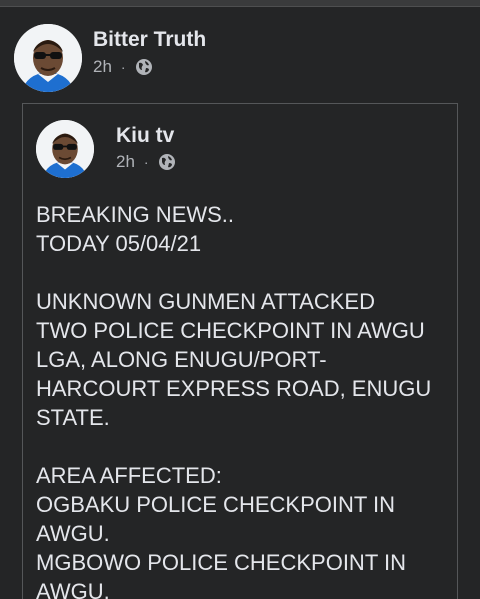 This screenshot has width=480, height=599. Describe the element at coordinates (73, 417) in the screenshot. I see `post-line: STATE.` at that location.